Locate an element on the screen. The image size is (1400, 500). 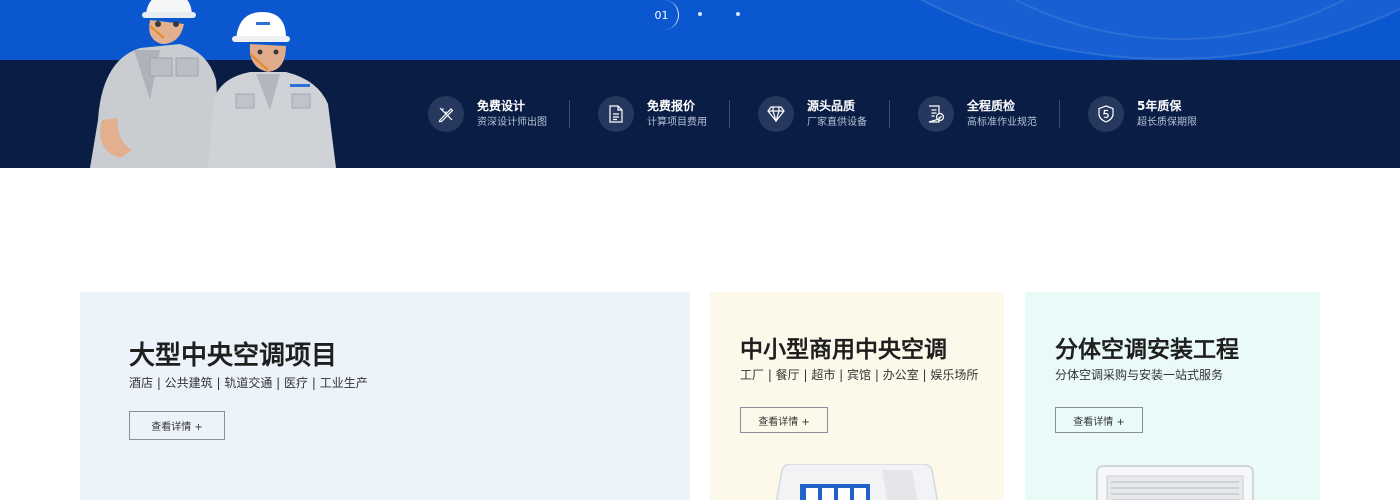
feature-title: 全程质检 is located at coordinates (991, 106).